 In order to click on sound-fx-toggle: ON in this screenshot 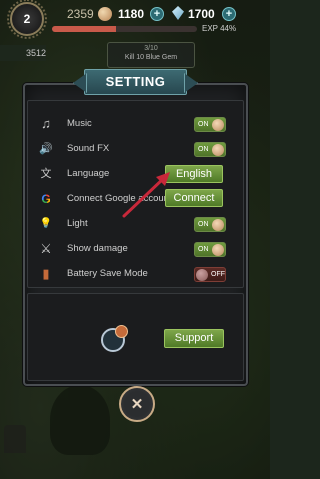, I will do `click(210, 149)`.